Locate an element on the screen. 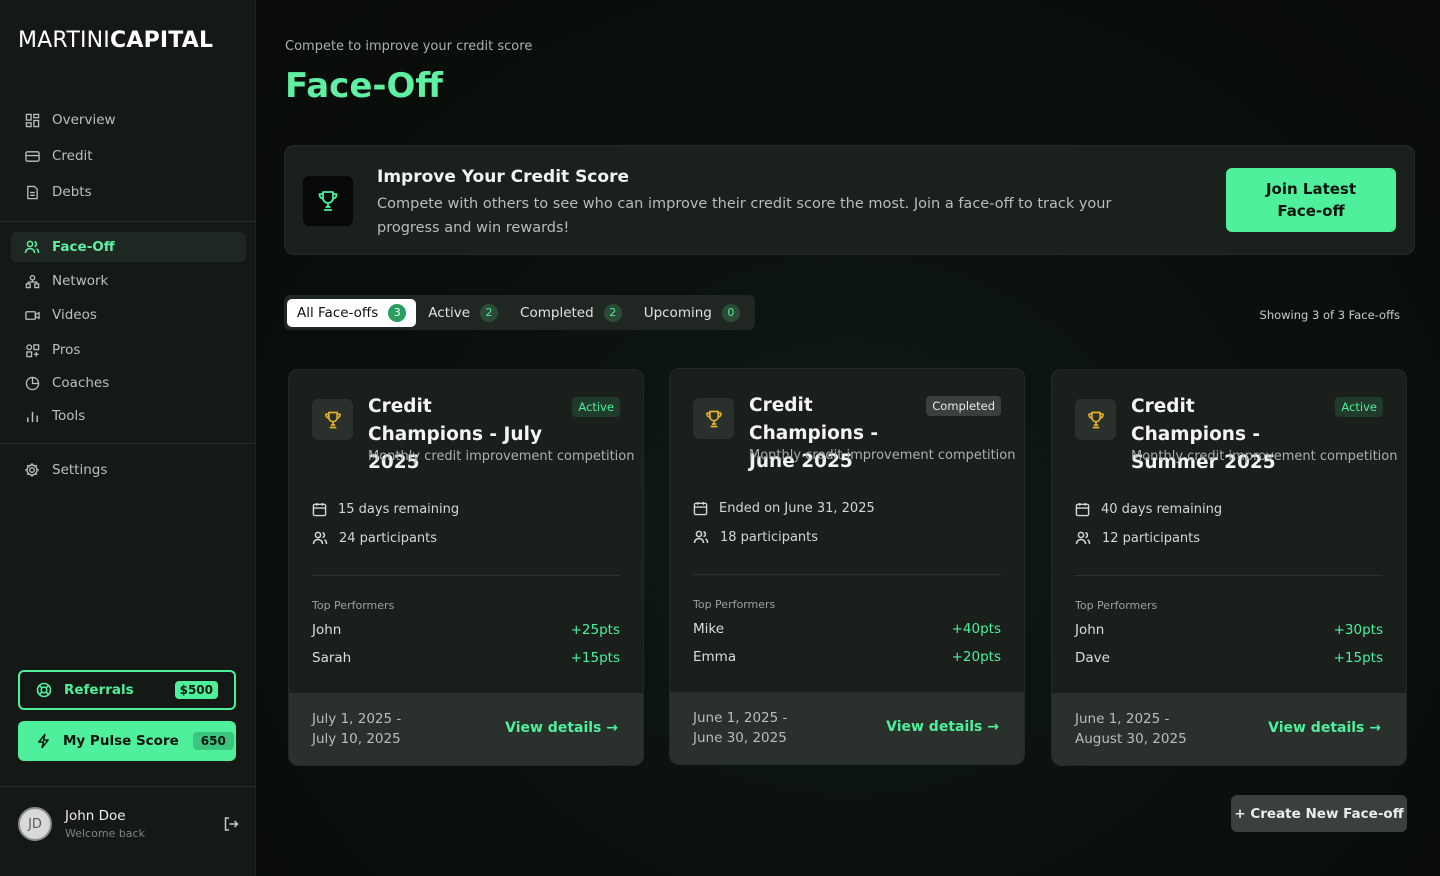 This screenshot has width=1440, height=876. gear-icon is located at coordinates (32, 470).